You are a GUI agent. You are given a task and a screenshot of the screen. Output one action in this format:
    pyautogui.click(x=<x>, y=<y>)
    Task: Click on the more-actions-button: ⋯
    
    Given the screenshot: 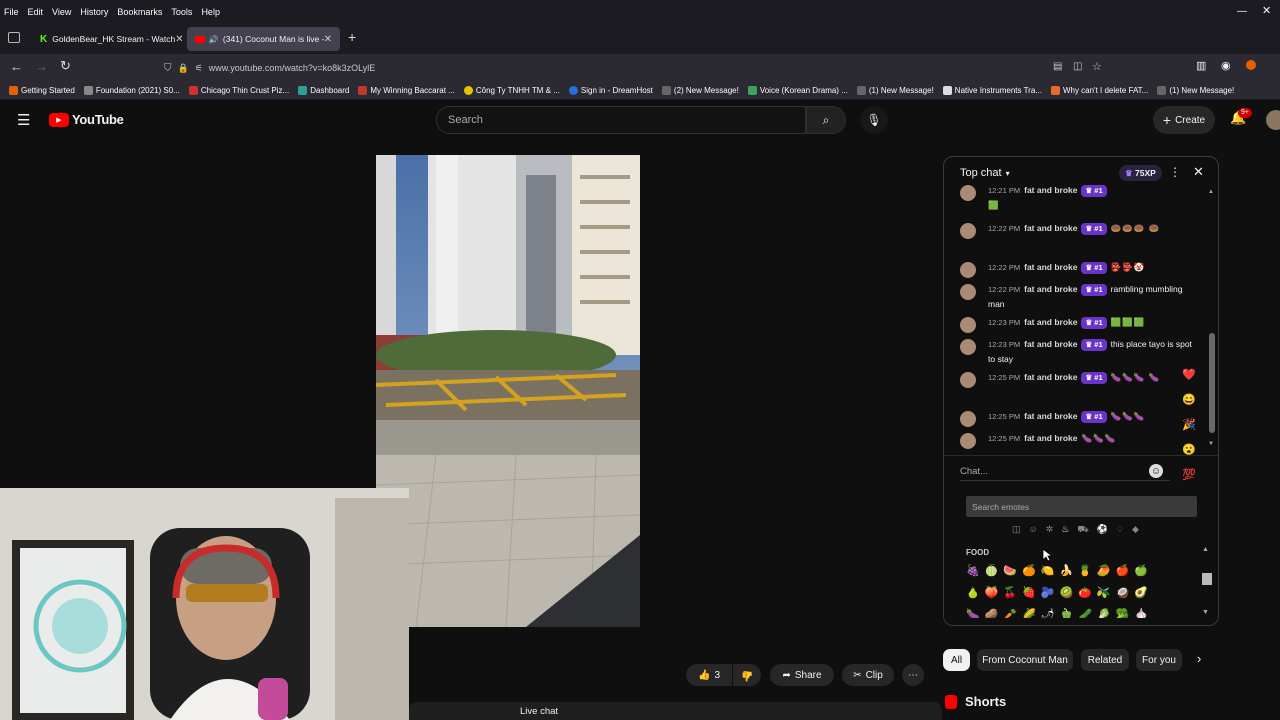 What is the action you would take?
    pyautogui.click(x=913, y=675)
    